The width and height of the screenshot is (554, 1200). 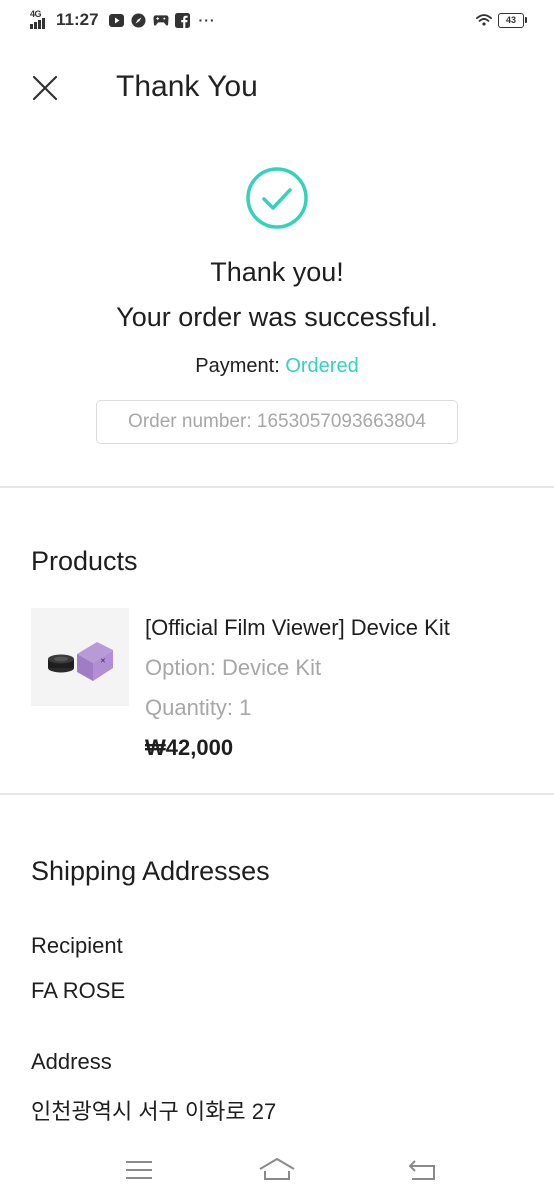 I want to click on back-button, so click(x=422, y=1170).